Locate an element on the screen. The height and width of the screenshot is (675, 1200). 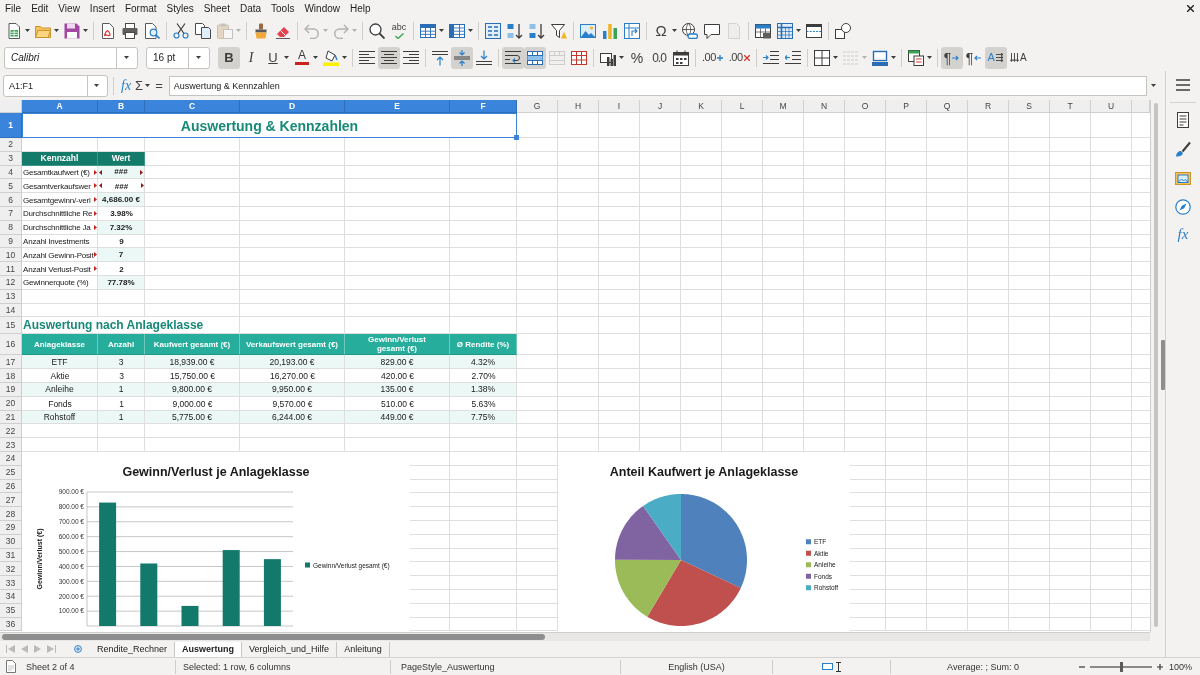
column-header: P is located at coordinates (906, 106).